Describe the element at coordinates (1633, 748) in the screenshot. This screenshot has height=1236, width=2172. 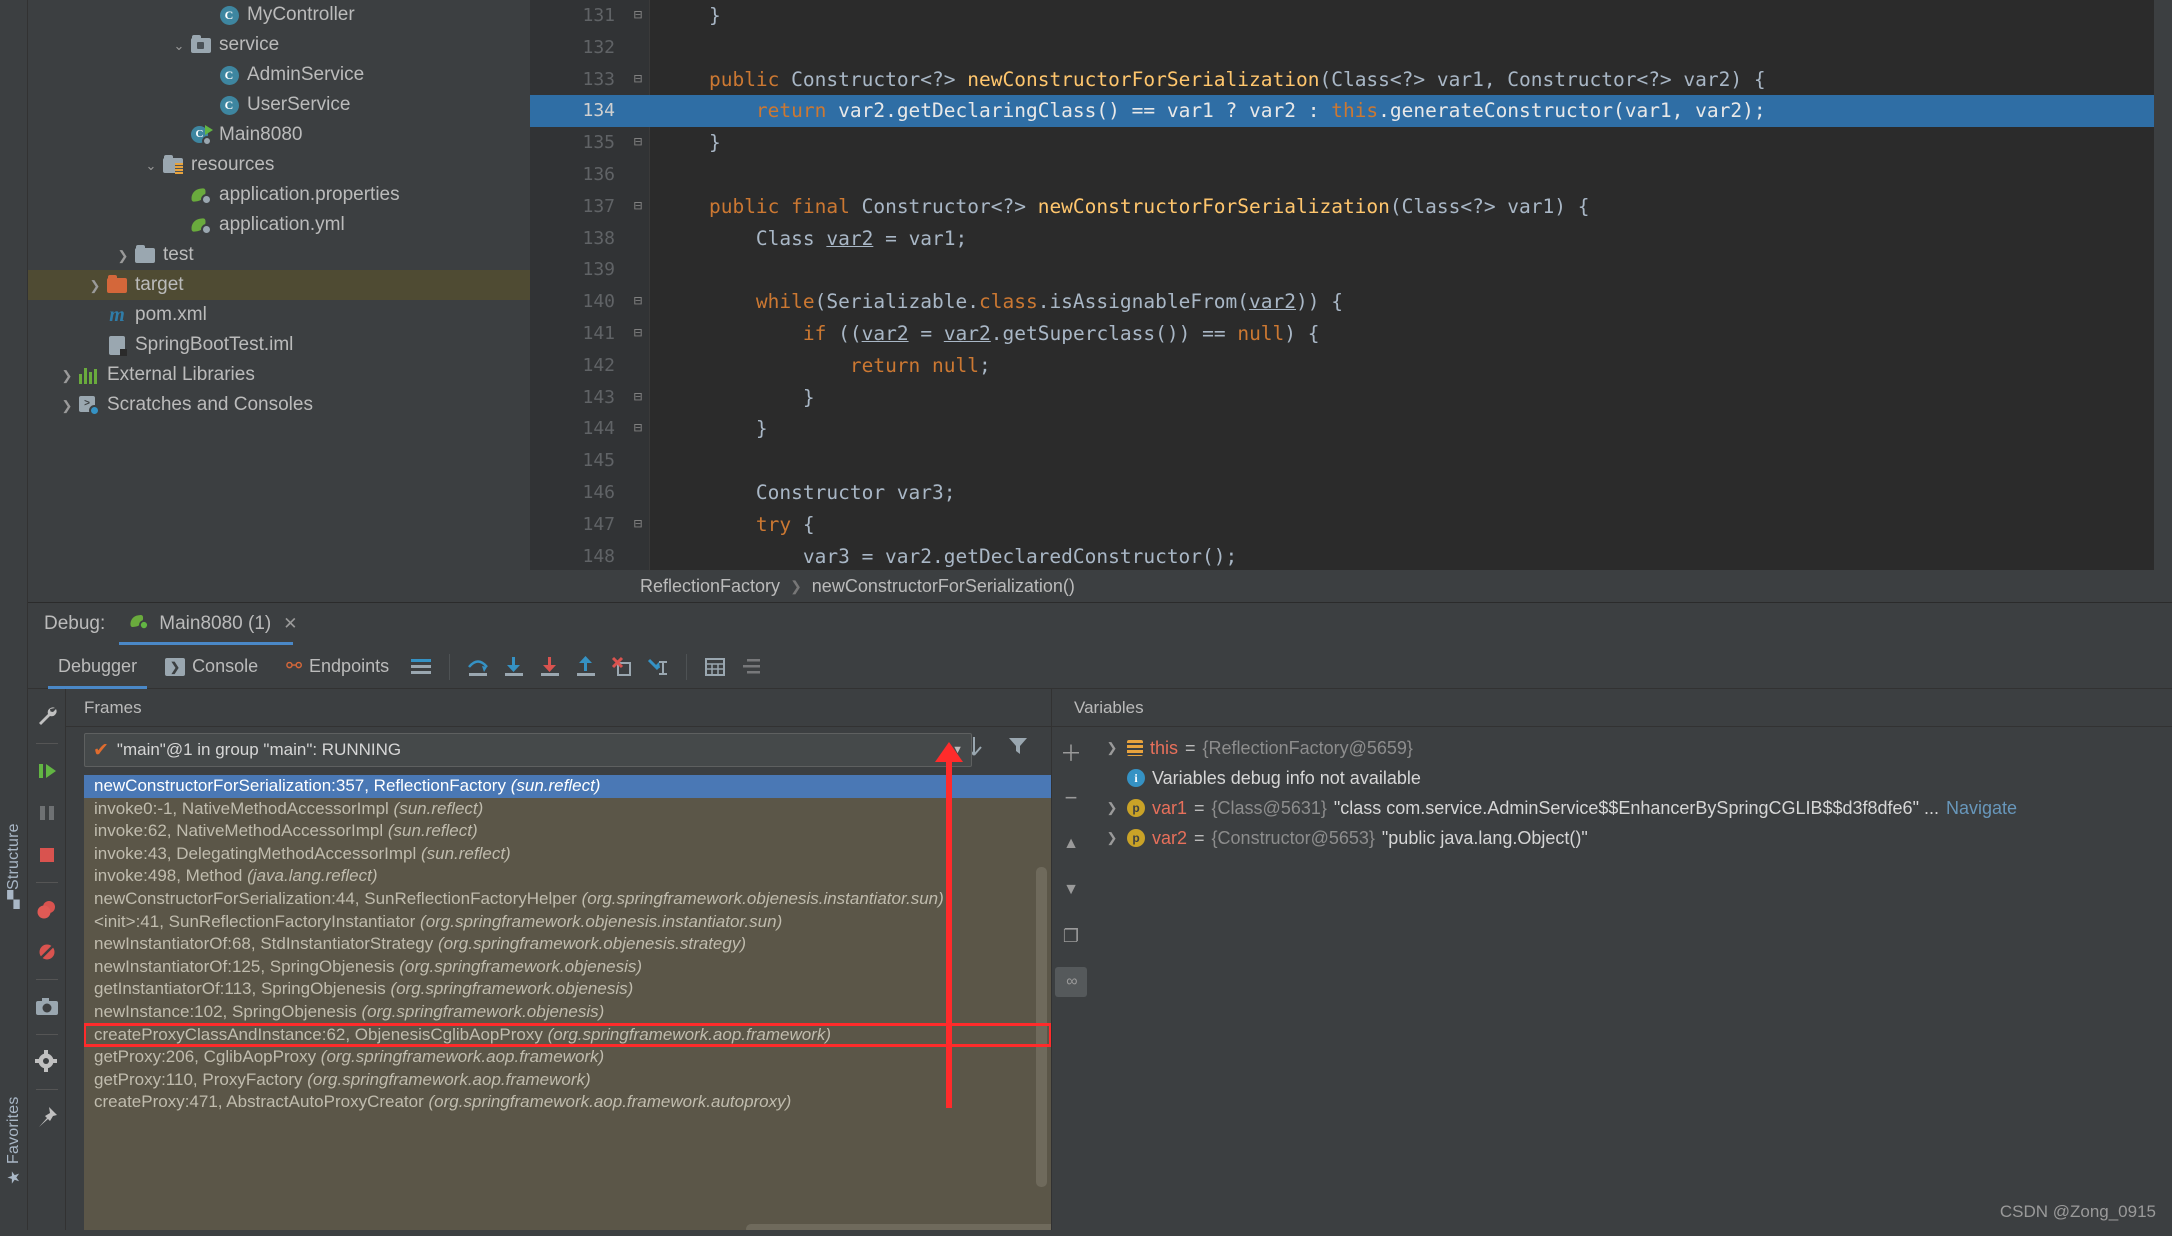
I see `variable-row: ❯ this = {ReflectionFactory@5659}` at that location.